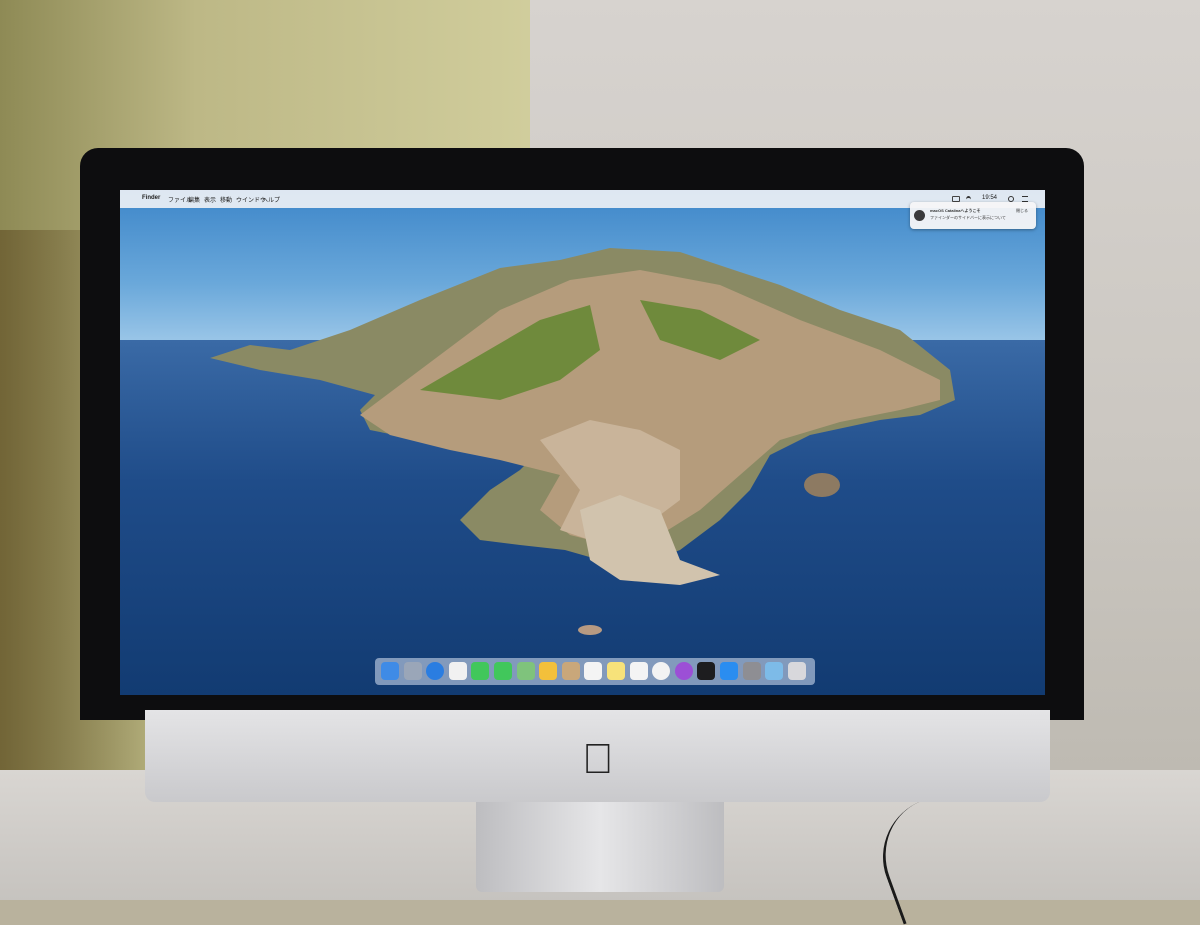  I want to click on app-store-icon, so click(729, 671).